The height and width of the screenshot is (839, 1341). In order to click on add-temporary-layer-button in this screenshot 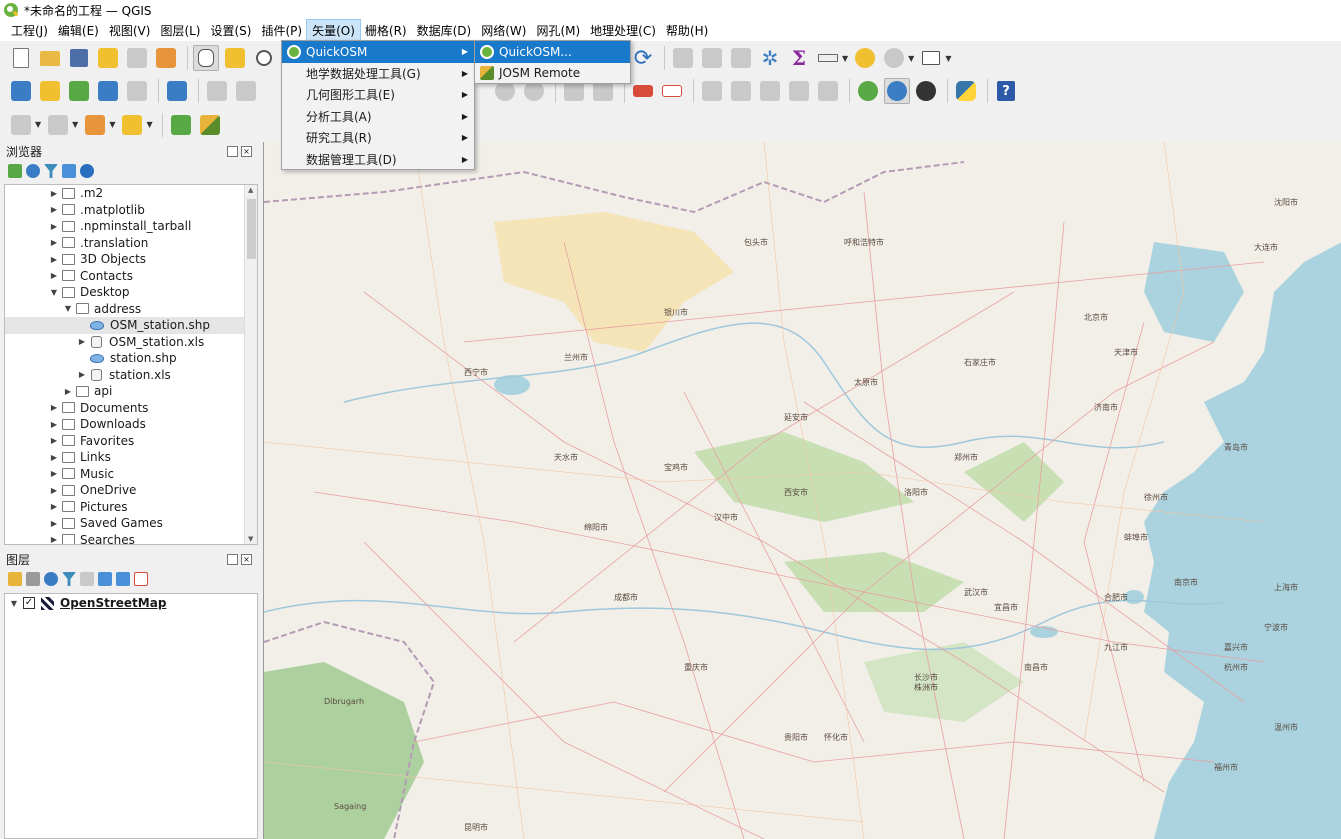, I will do `click(137, 91)`.